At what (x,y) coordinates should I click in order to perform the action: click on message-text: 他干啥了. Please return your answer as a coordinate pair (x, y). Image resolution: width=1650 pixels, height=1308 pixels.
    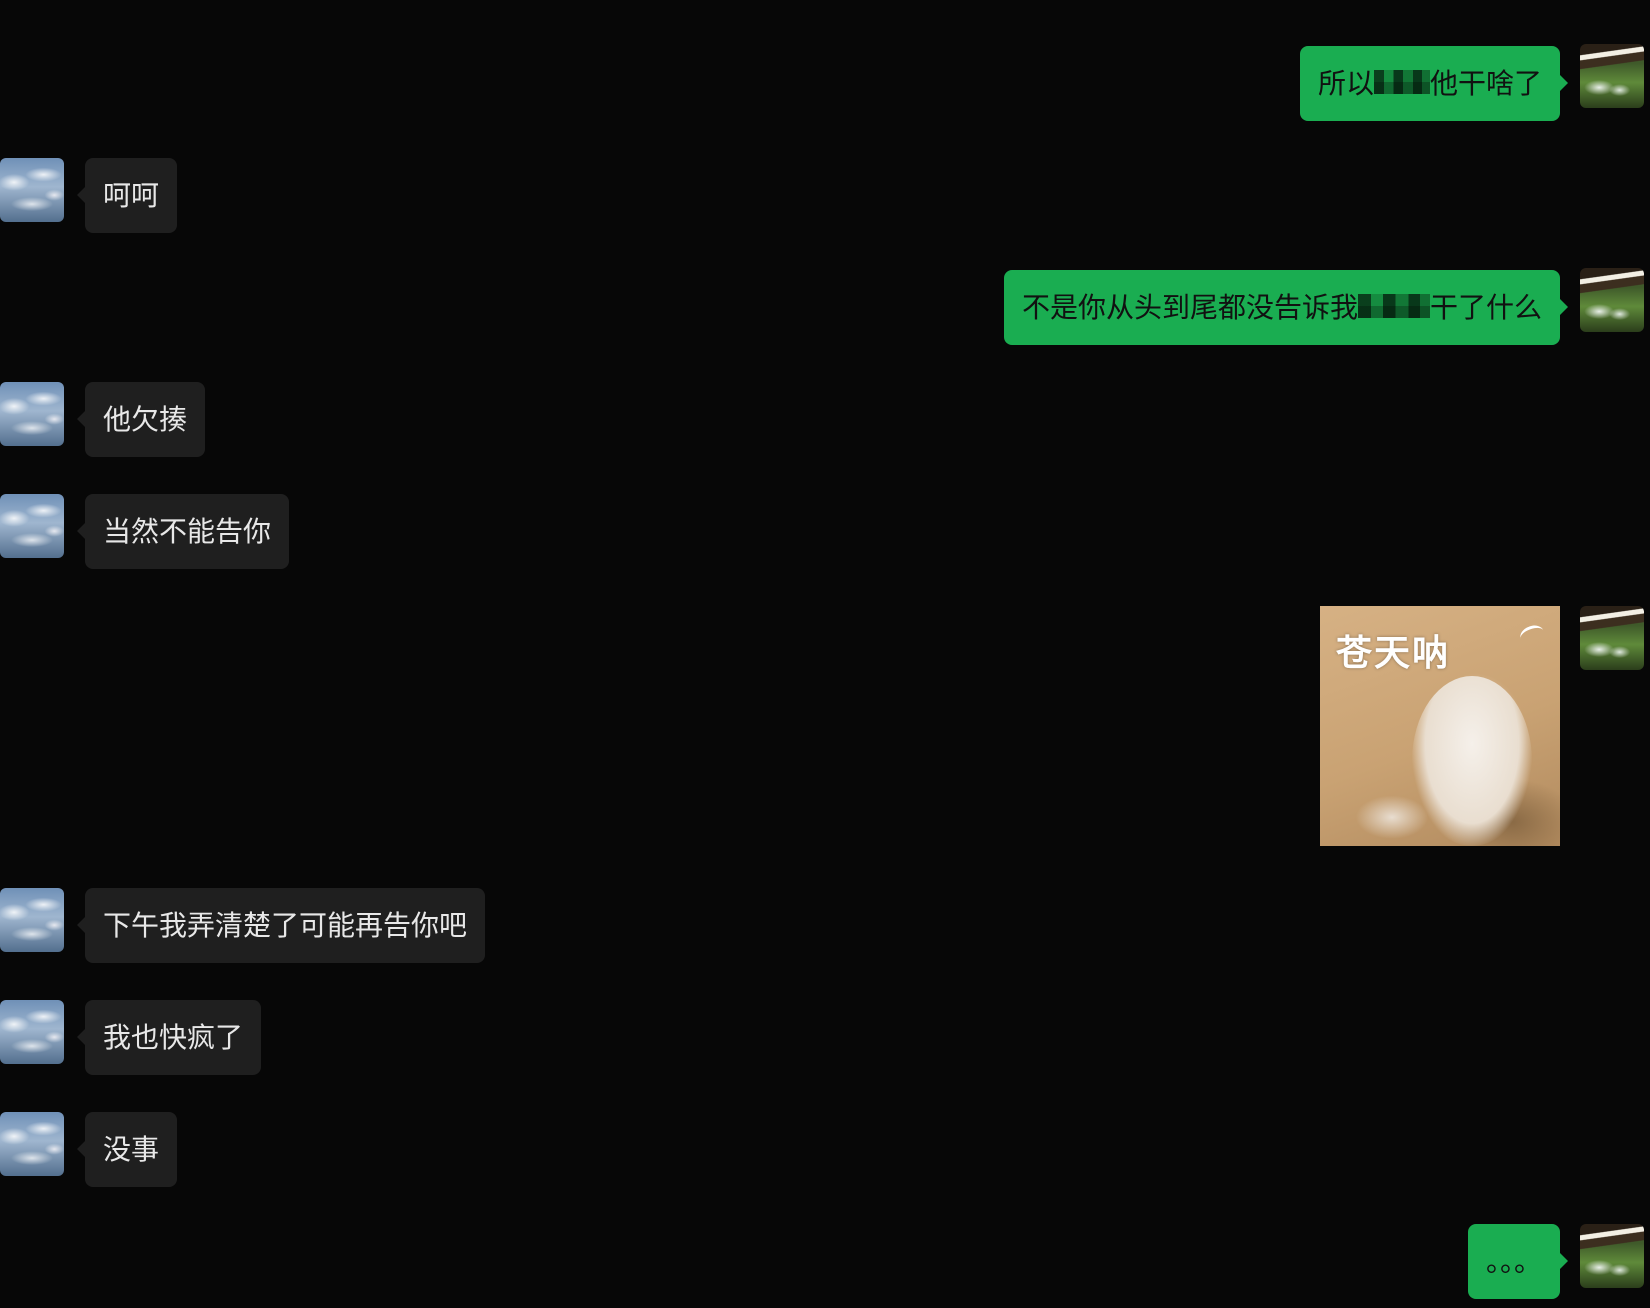
    Looking at the image, I should click on (1485, 83).